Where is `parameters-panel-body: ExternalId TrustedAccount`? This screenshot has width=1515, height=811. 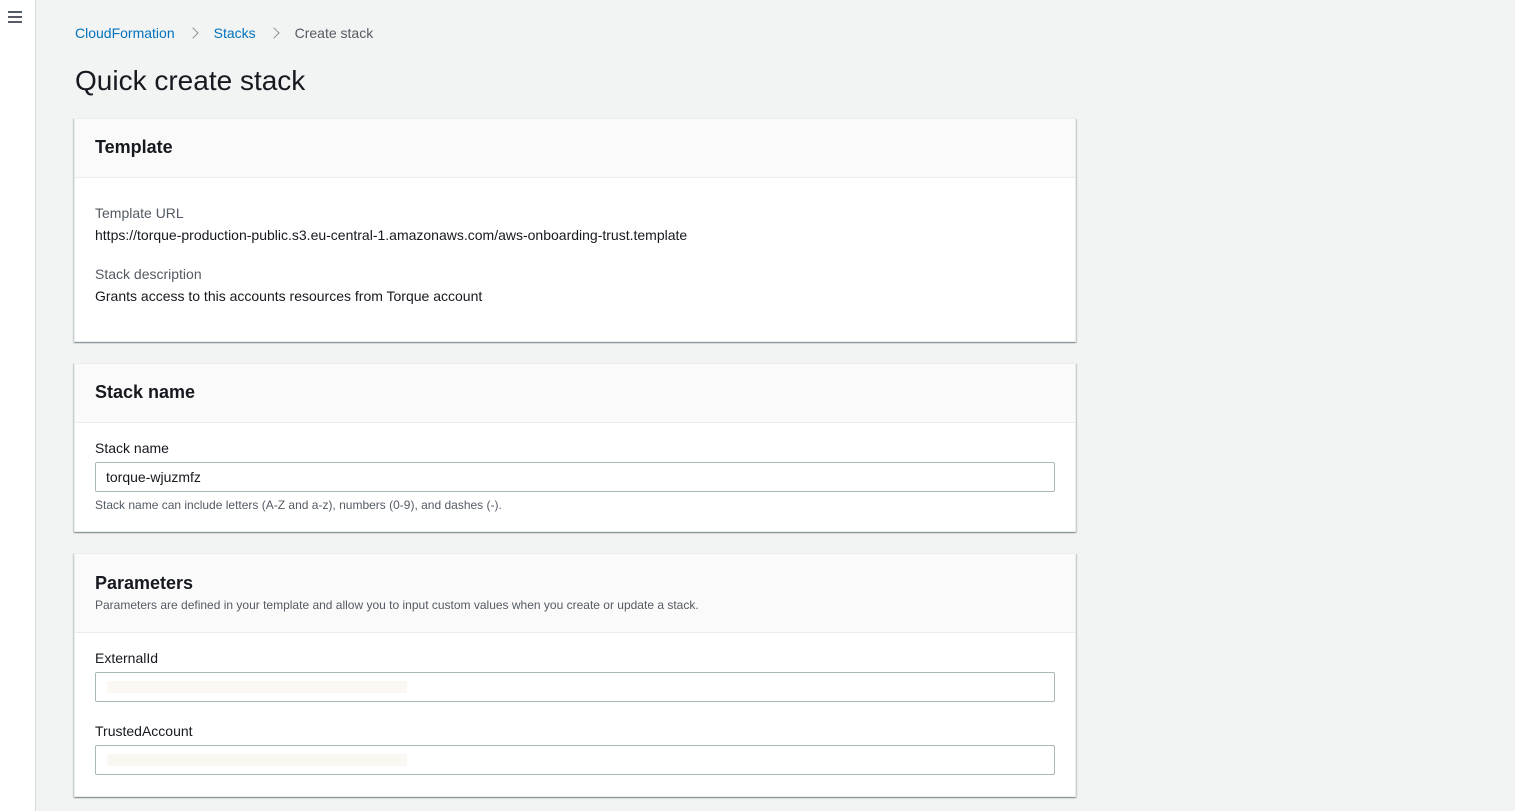
parameters-panel-body: ExternalId TrustedAccount is located at coordinates (575, 704).